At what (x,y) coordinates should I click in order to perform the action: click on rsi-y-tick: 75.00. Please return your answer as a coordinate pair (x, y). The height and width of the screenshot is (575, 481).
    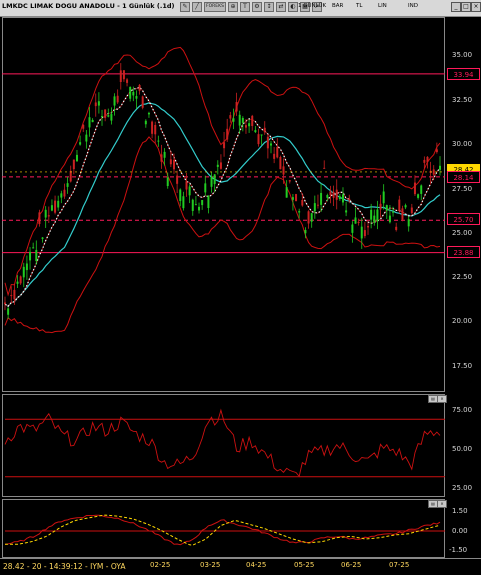
    Looking at the image, I should click on (462, 410).